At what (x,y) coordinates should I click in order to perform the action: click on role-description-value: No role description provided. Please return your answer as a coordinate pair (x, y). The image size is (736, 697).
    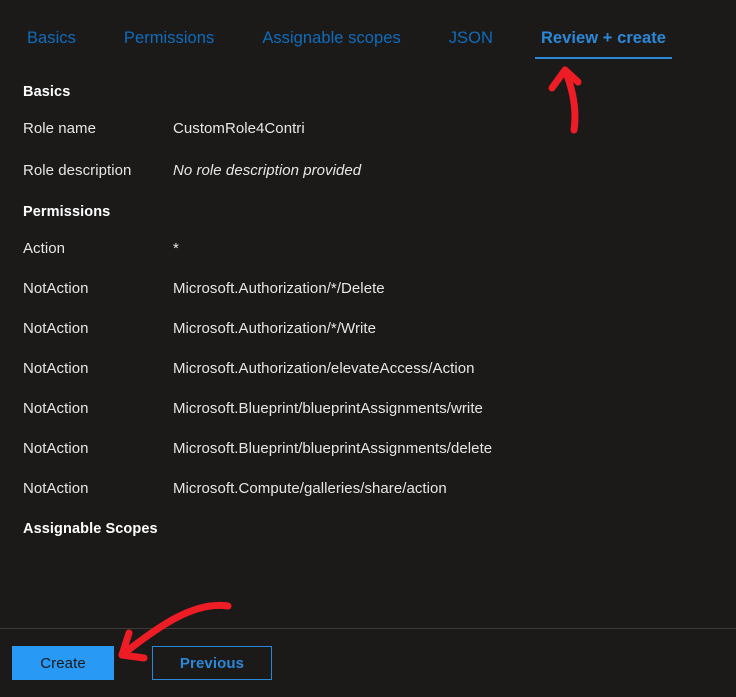
    Looking at the image, I should click on (267, 170).